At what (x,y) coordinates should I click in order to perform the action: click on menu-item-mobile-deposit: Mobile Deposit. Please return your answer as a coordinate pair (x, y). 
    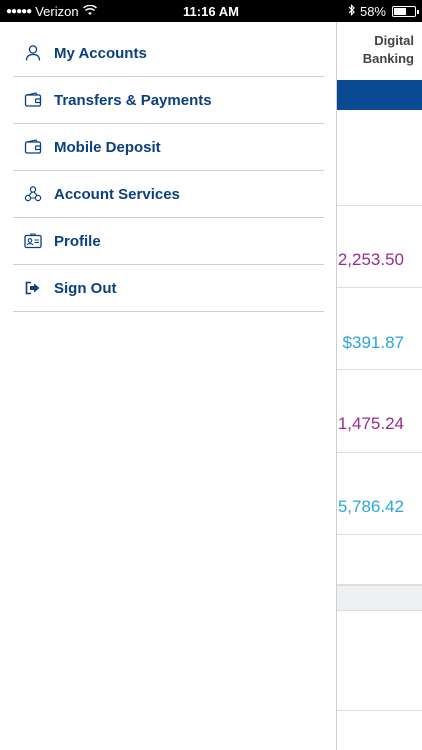
    Looking at the image, I should click on (168, 147).